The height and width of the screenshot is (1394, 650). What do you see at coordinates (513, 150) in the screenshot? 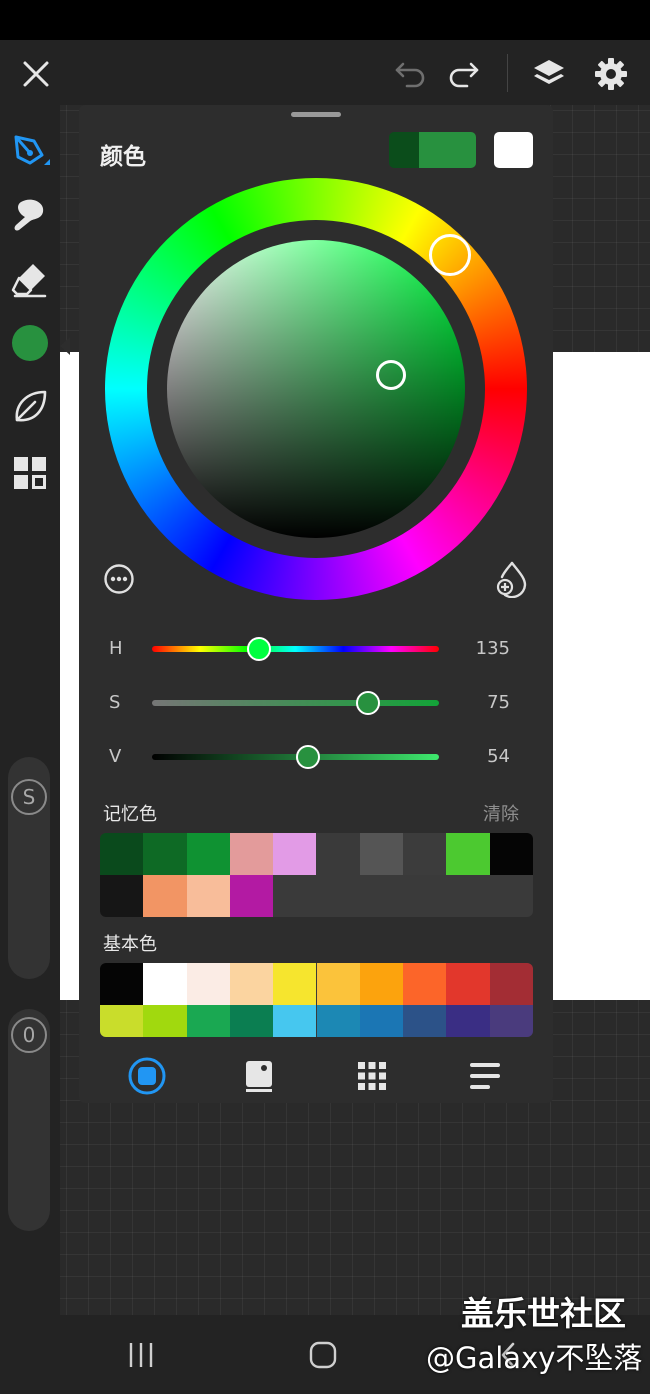
I see `background-color-swatch` at bounding box center [513, 150].